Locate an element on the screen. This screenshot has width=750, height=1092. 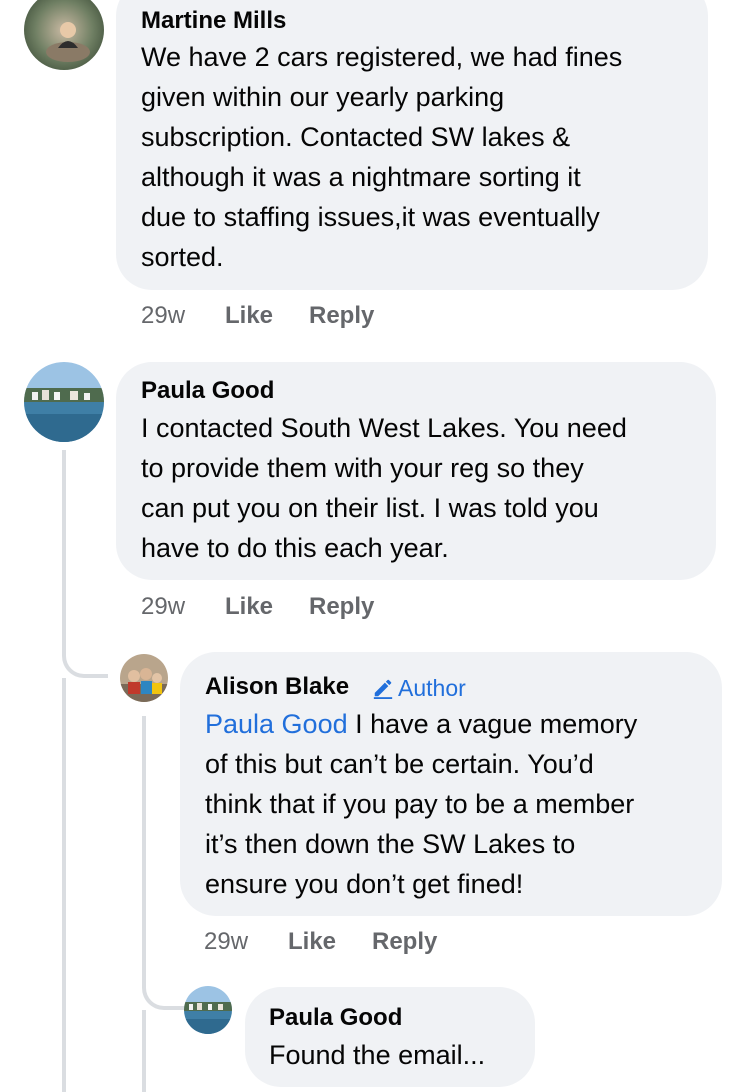
commenter-name: Martine Mills is located at coordinates (213, 21).